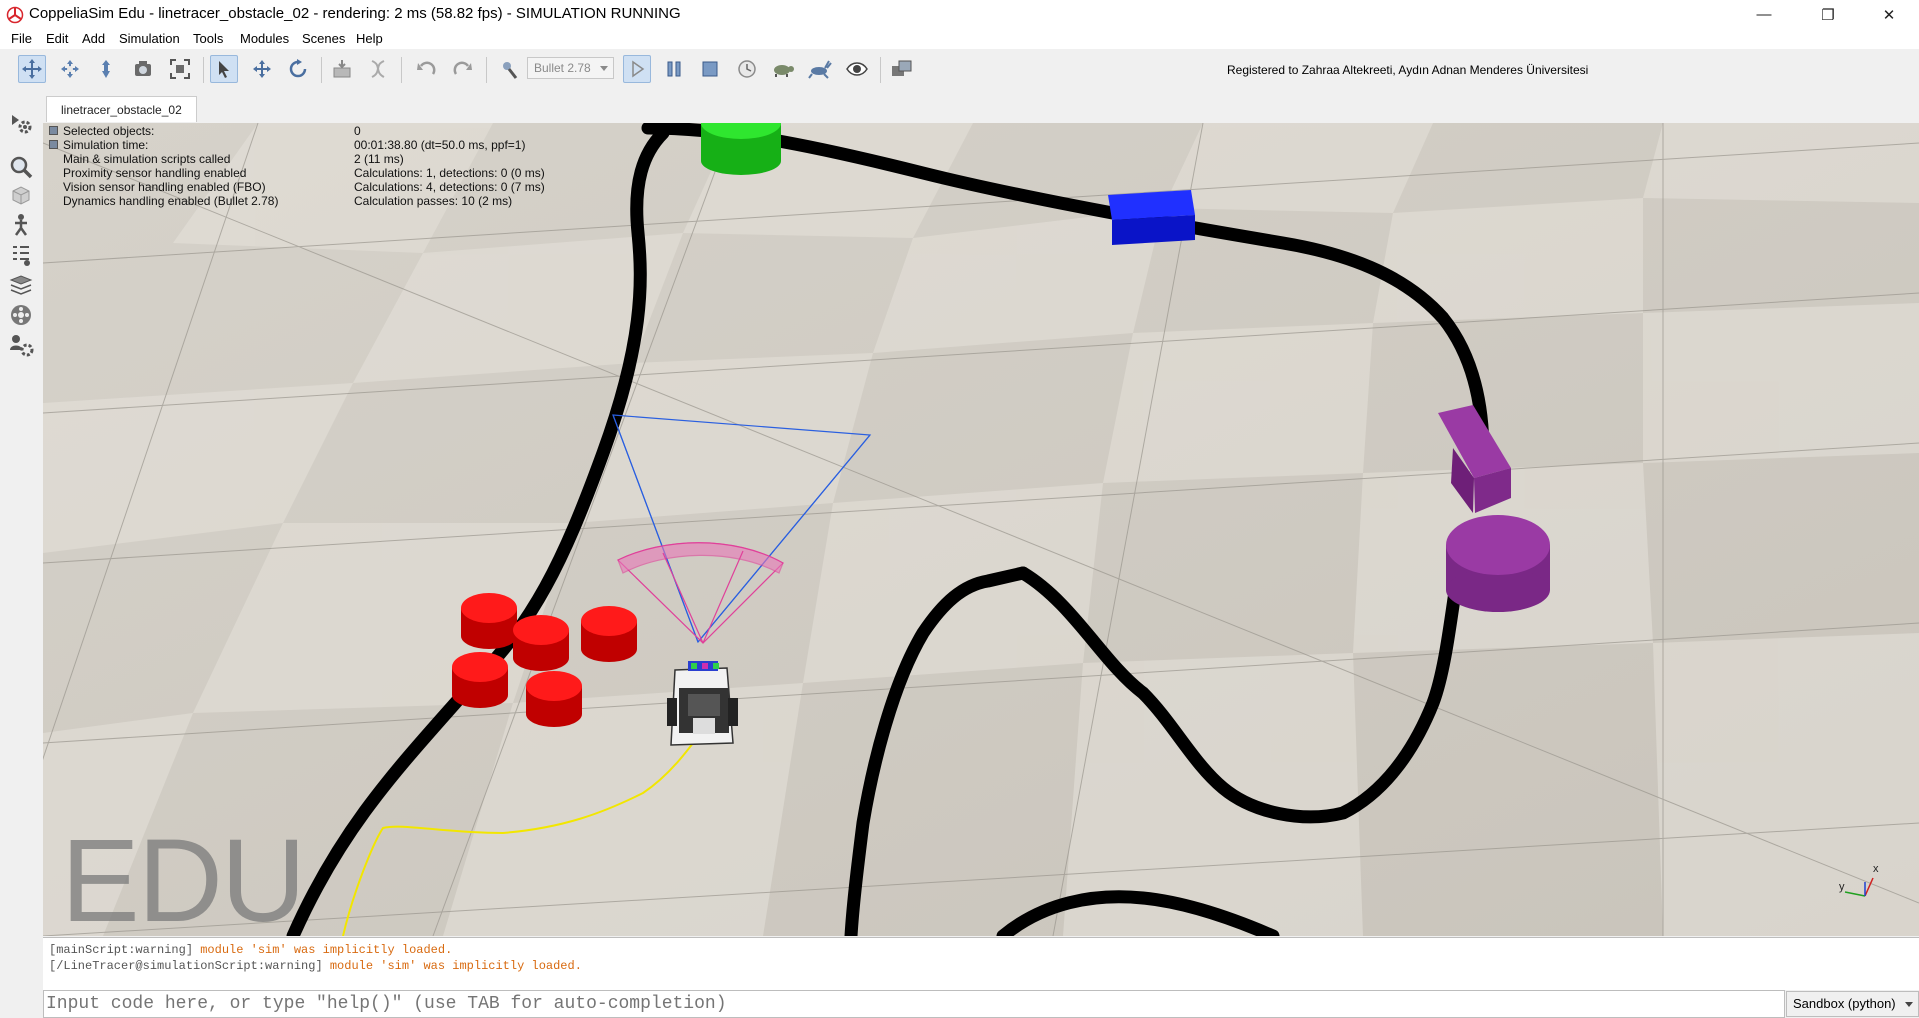  Describe the element at coordinates (1889, 14) in the screenshot. I see `close-button: ✕` at that location.